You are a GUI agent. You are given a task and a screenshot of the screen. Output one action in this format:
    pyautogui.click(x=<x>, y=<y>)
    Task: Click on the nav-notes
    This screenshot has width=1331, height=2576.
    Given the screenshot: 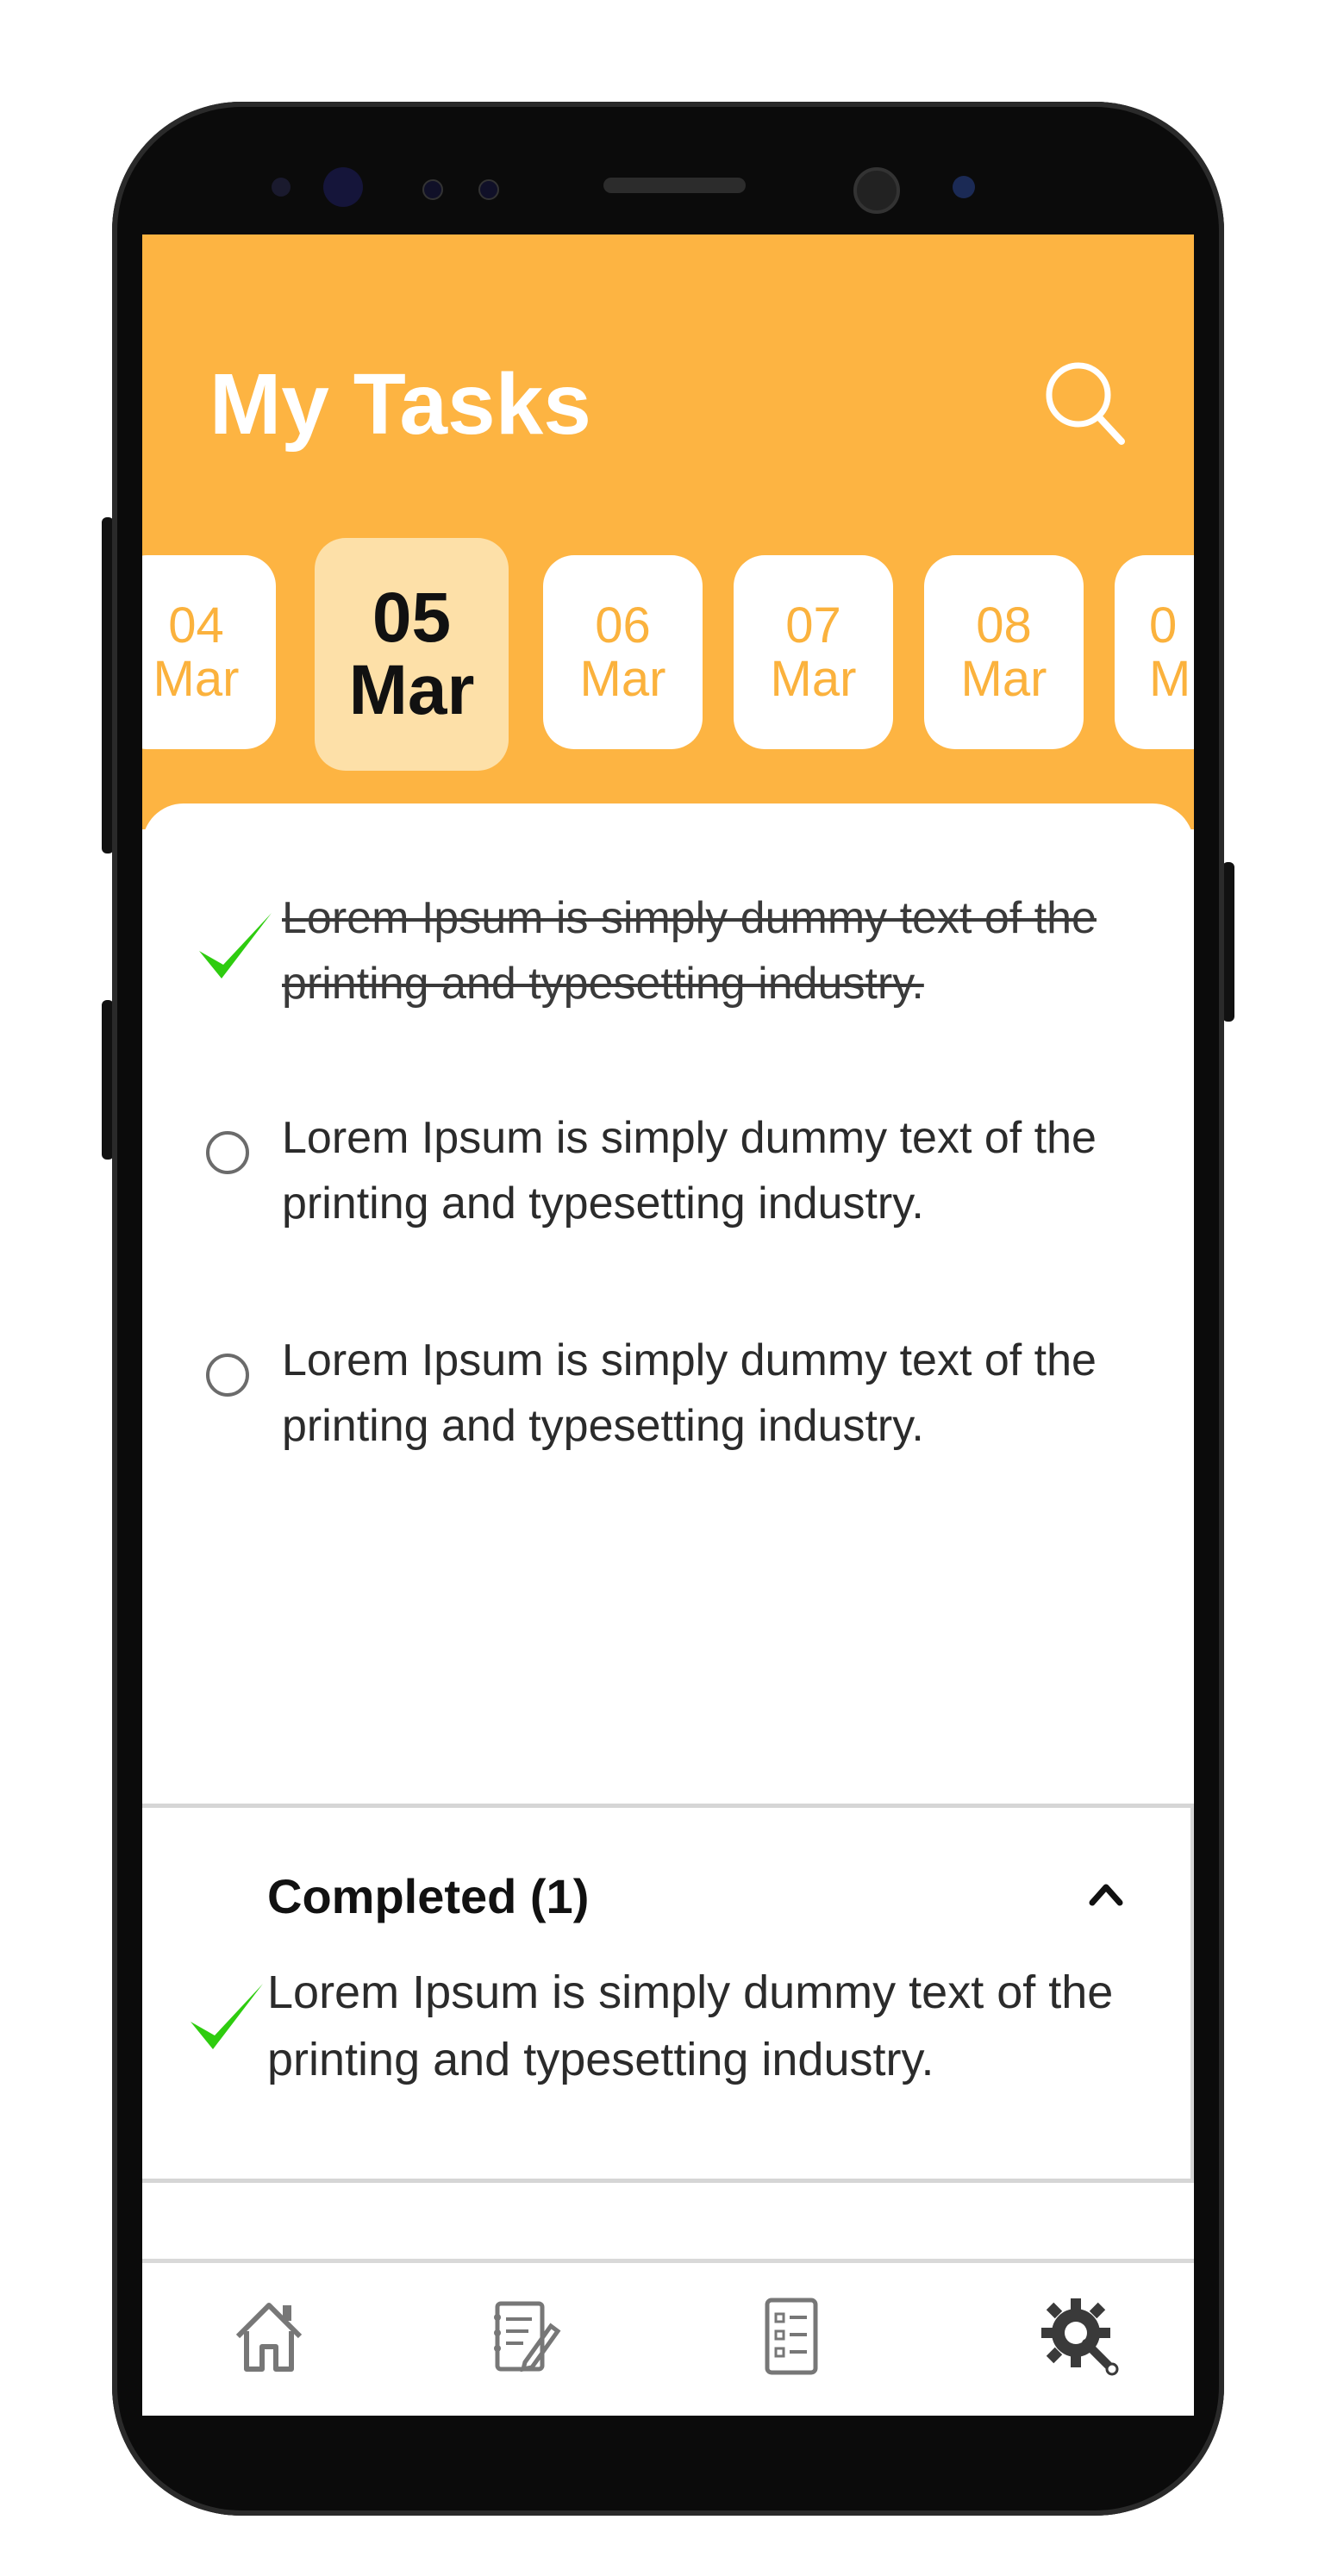 What is the action you would take?
    pyautogui.click(x=523, y=2336)
    